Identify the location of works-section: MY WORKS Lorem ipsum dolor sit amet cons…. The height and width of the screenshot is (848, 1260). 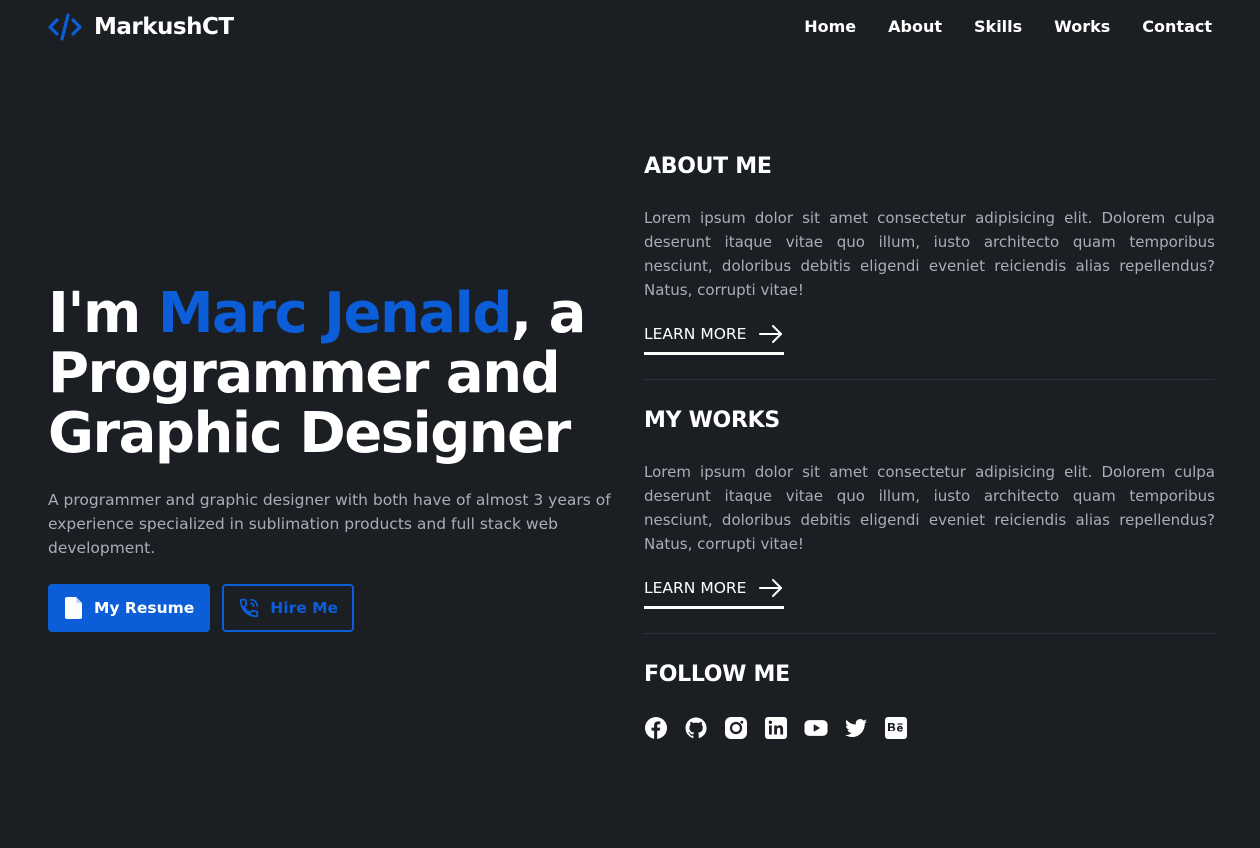
(929, 507).